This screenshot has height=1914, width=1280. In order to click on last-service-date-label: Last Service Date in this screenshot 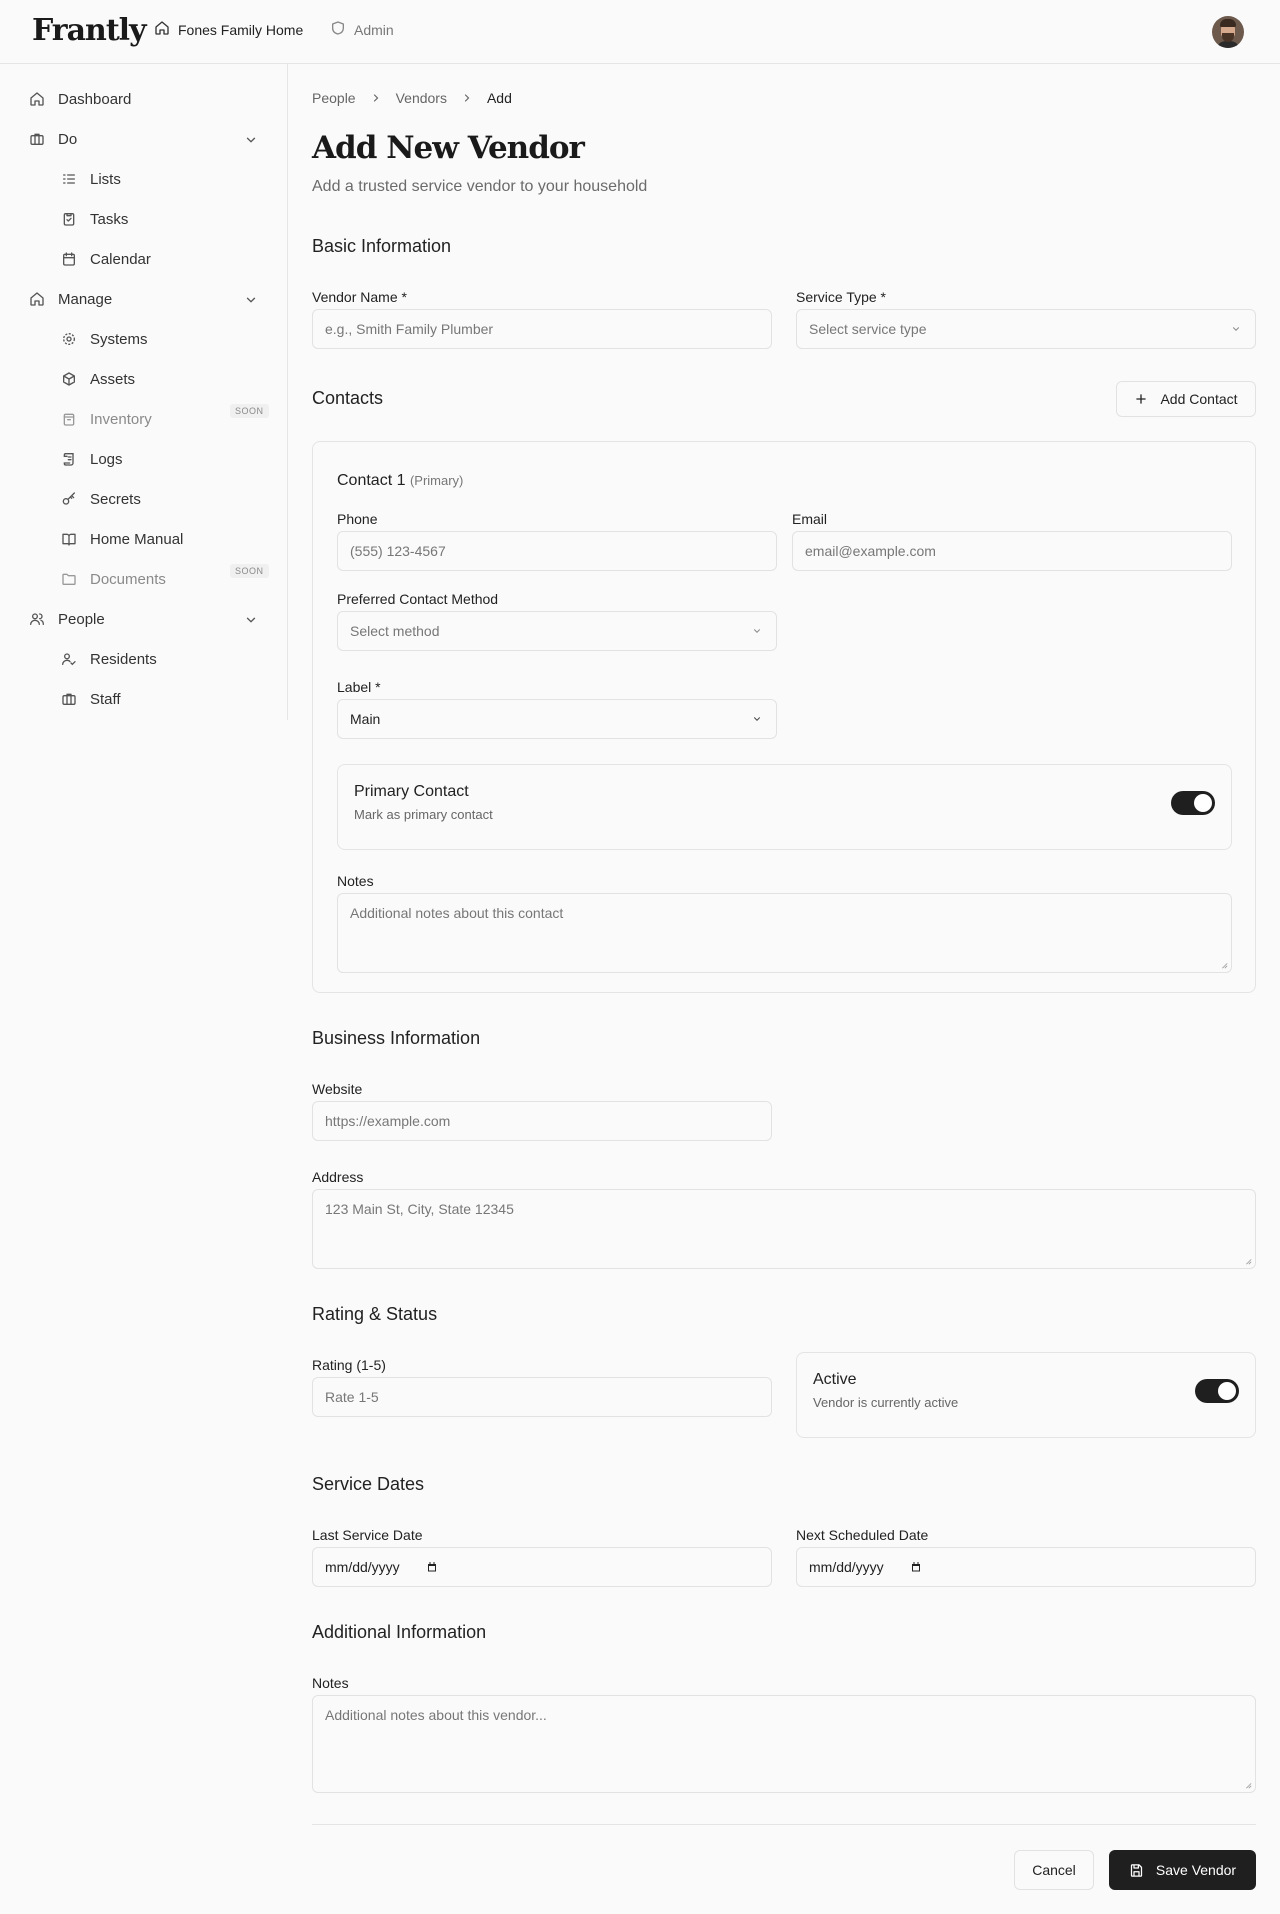, I will do `click(367, 1535)`.